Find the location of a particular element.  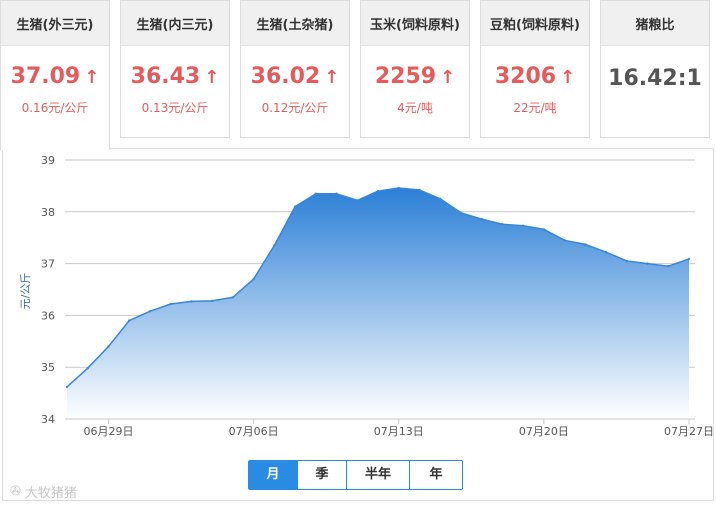

y-tick-label: 34 is located at coordinates (48, 419).